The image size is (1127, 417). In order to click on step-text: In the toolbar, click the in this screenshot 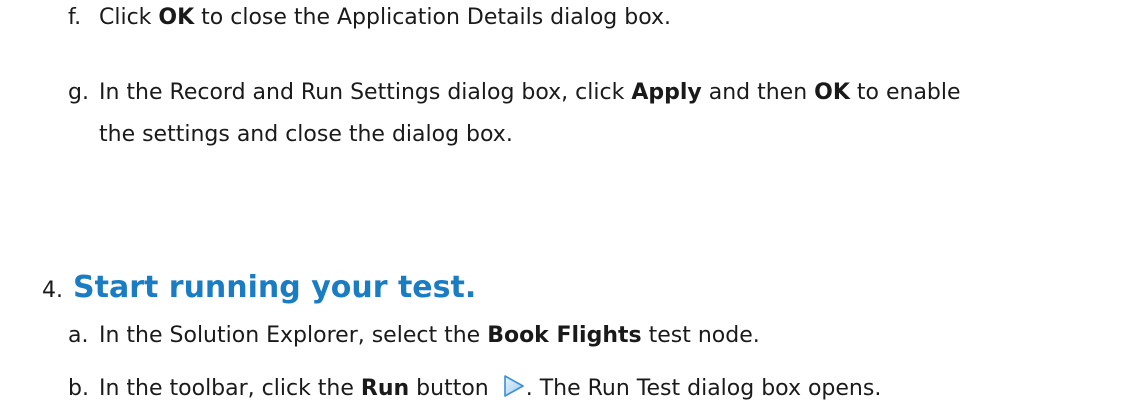, I will do `click(230, 388)`.